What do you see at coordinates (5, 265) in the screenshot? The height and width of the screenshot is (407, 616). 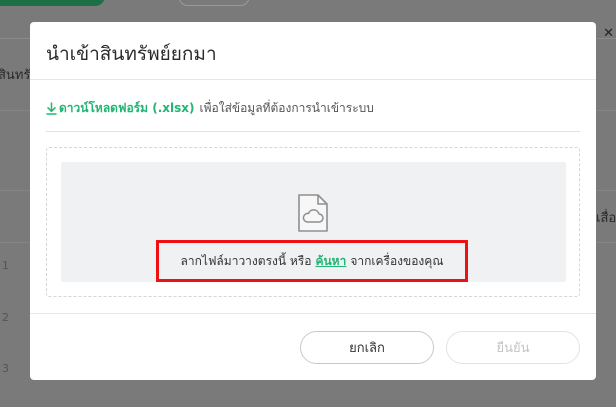 I see `background-row-number: 1` at bounding box center [5, 265].